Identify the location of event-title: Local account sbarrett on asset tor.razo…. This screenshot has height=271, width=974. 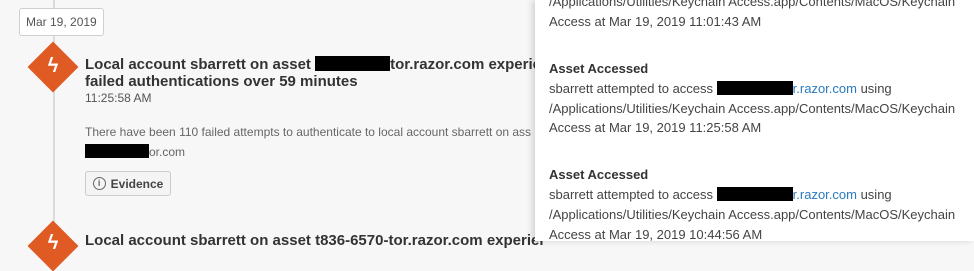
(326, 73).